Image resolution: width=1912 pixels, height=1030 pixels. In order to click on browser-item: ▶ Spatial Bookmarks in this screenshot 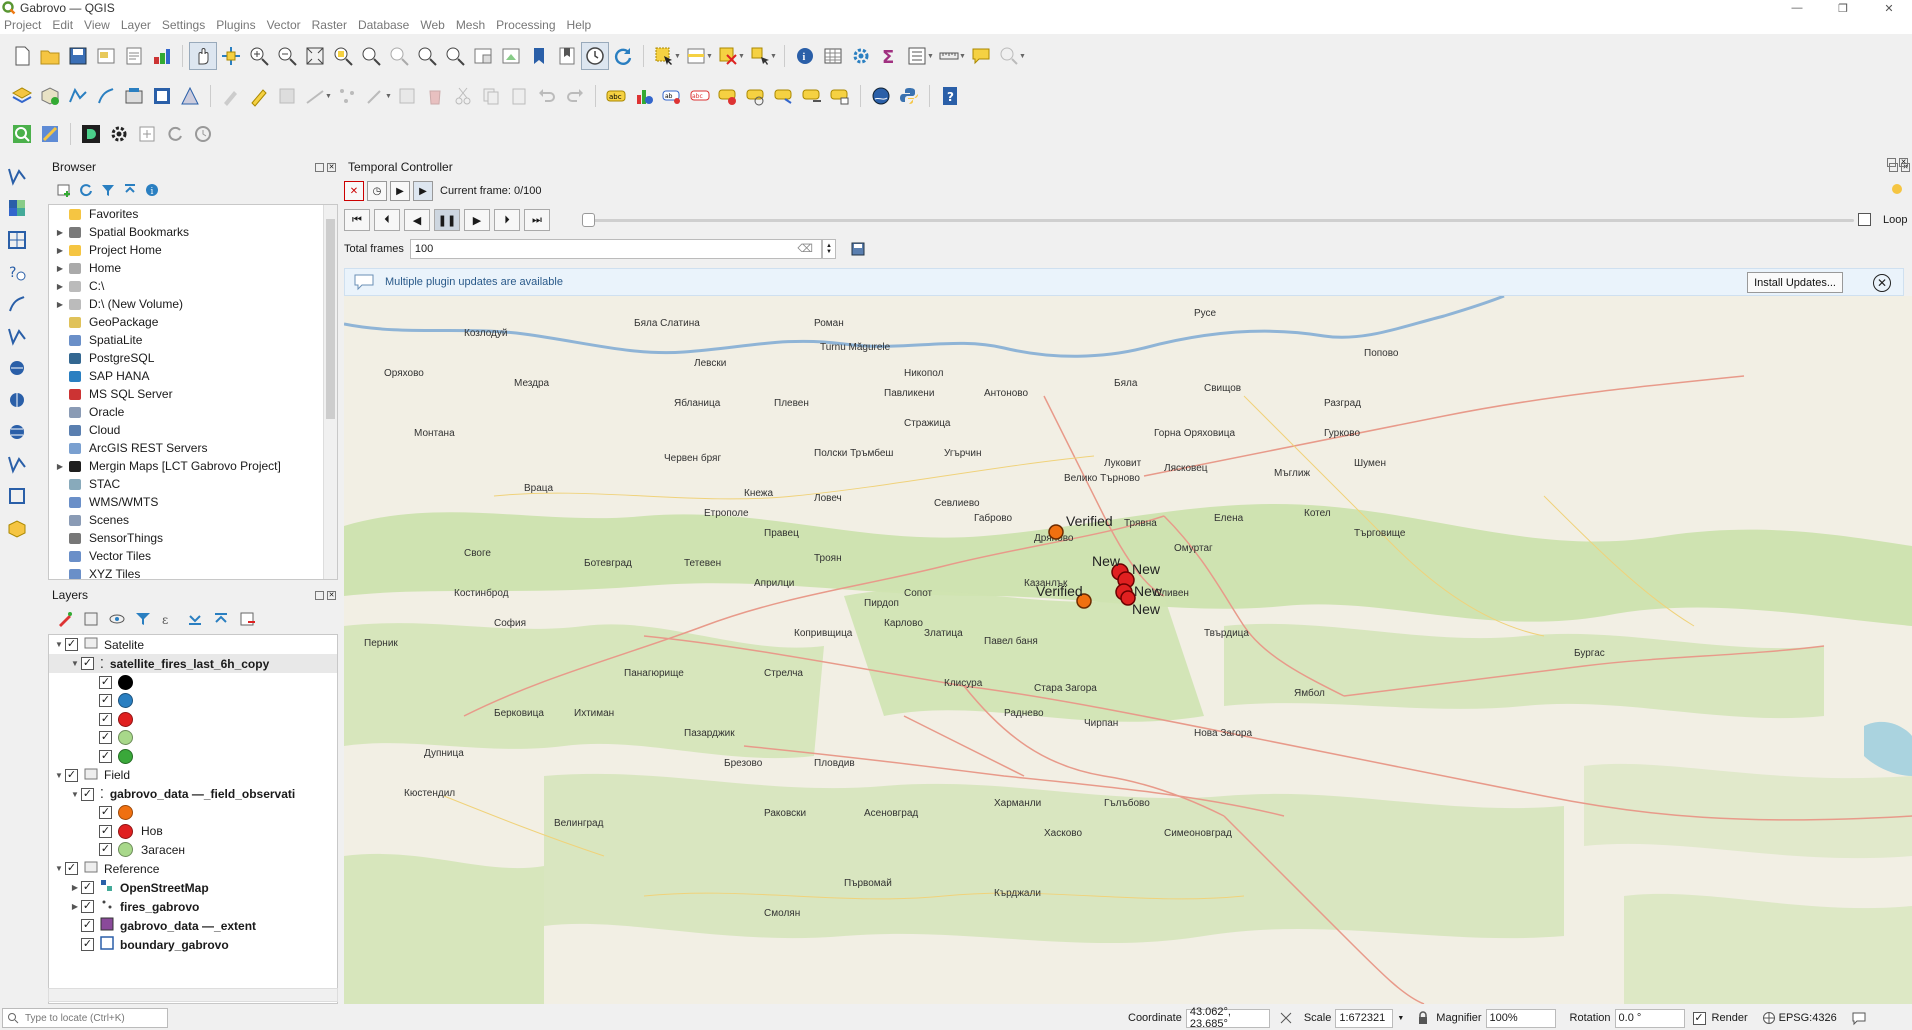, I will do `click(193, 232)`.